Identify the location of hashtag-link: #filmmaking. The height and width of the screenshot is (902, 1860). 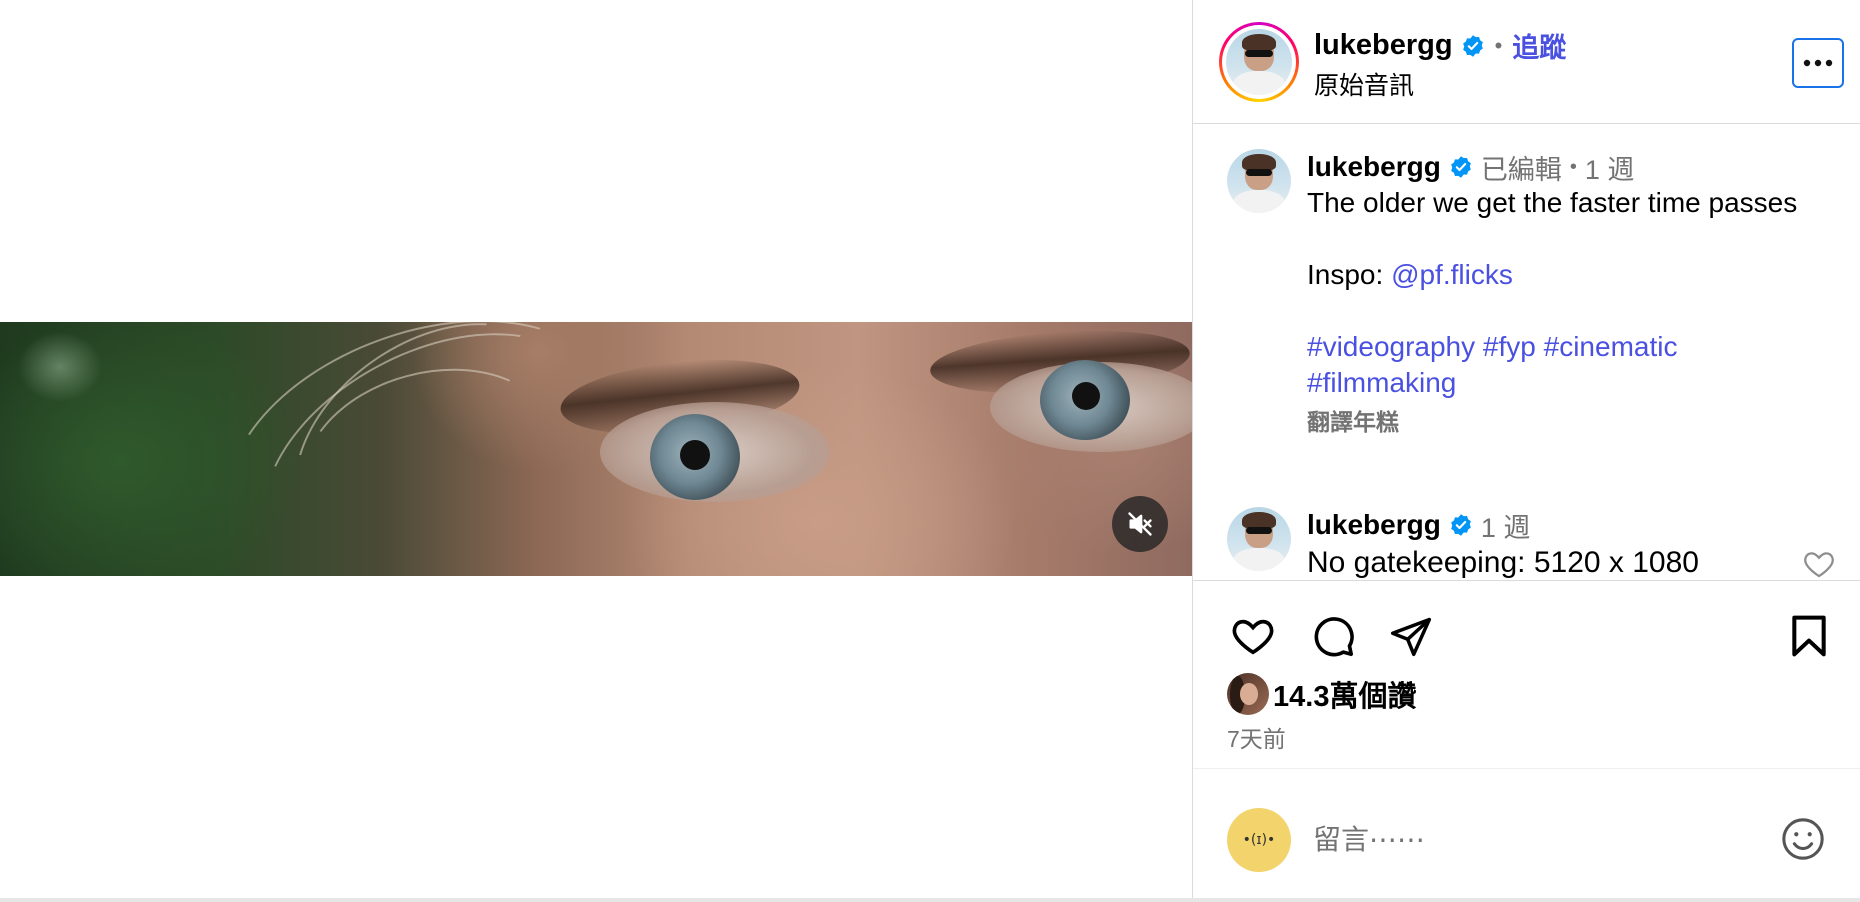
(1381, 382).